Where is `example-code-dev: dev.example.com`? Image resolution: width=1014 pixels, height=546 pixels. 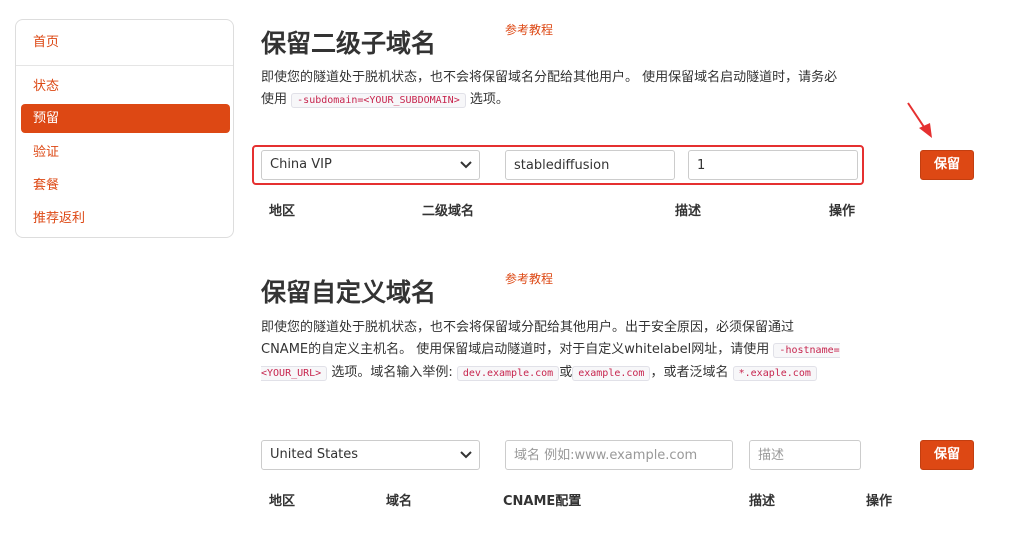
example-code-dev: dev.example.com is located at coordinates (508, 373).